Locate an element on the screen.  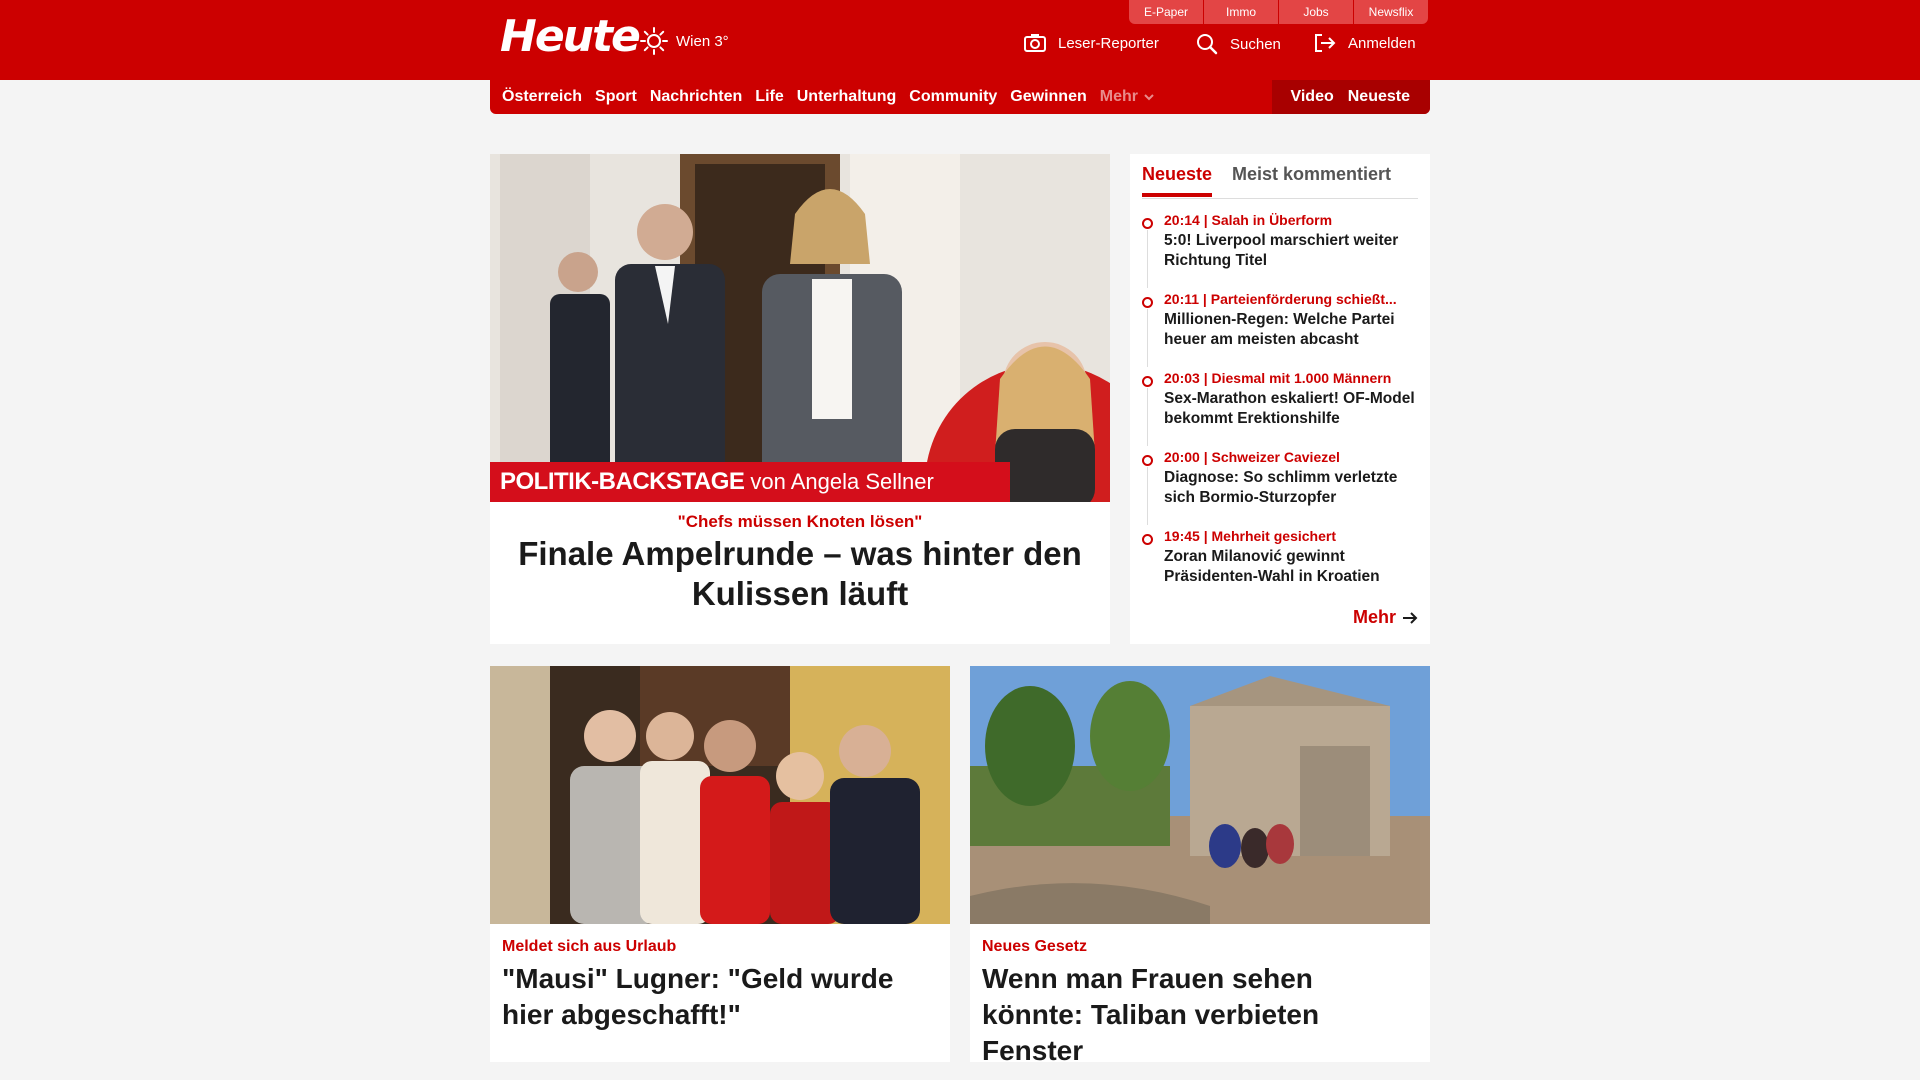
nav-item-video: Video is located at coordinates (1311, 97).